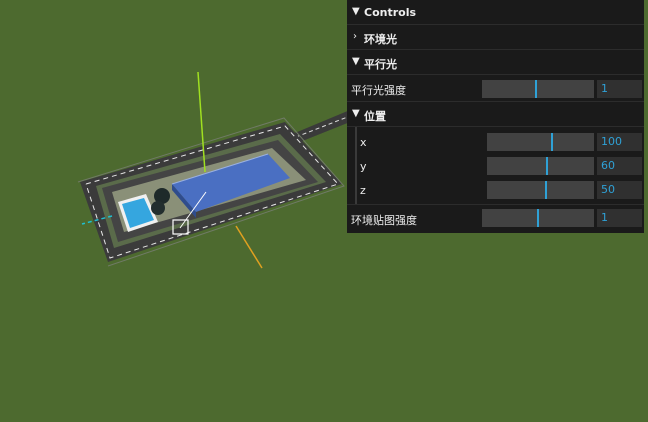  I want to click on chevron-right-icon: ›, so click(355, 36).